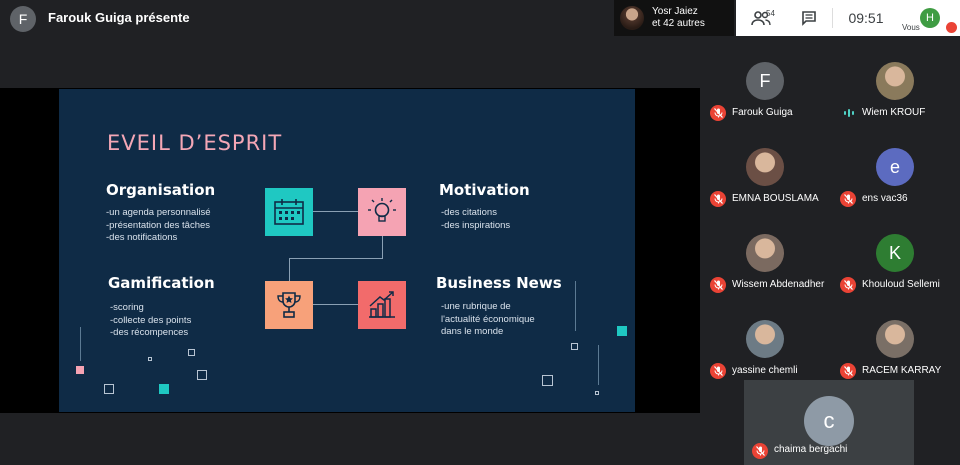 This screenshot has height=465, width=960. What do you see at coordinates (675, 11) in the screenshot?
I see `chip-name: Yosr Jaiez` at bounding box center [675, 11].